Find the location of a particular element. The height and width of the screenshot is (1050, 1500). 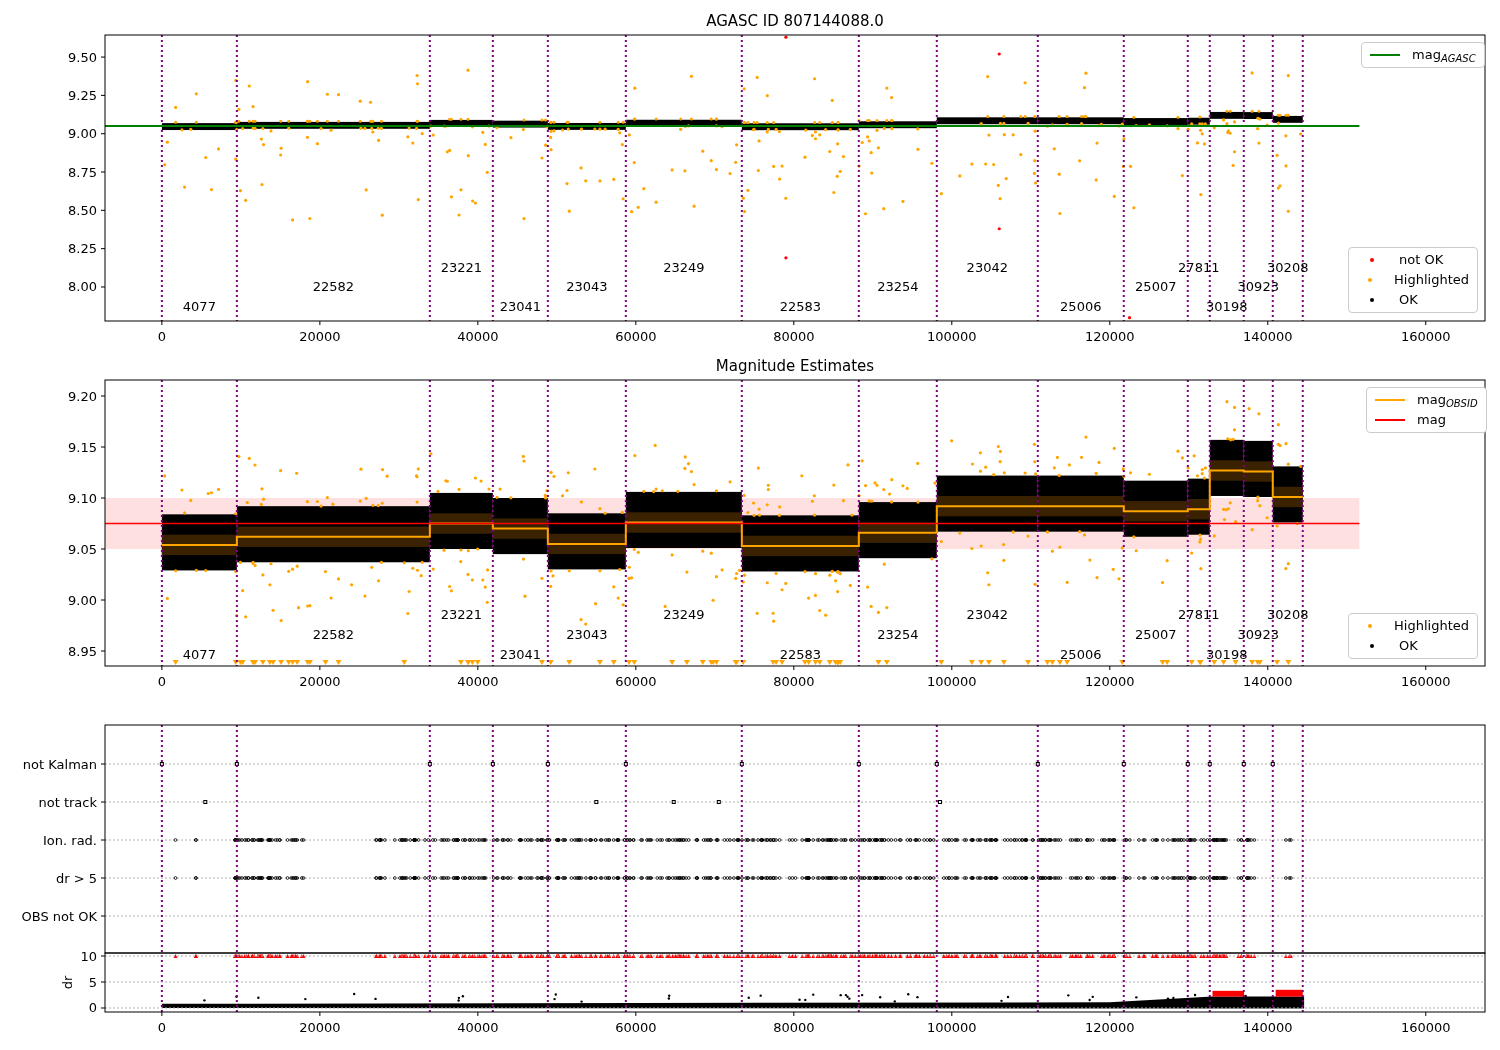

tick-label: 80000 is located at coordinates (794, 1027).